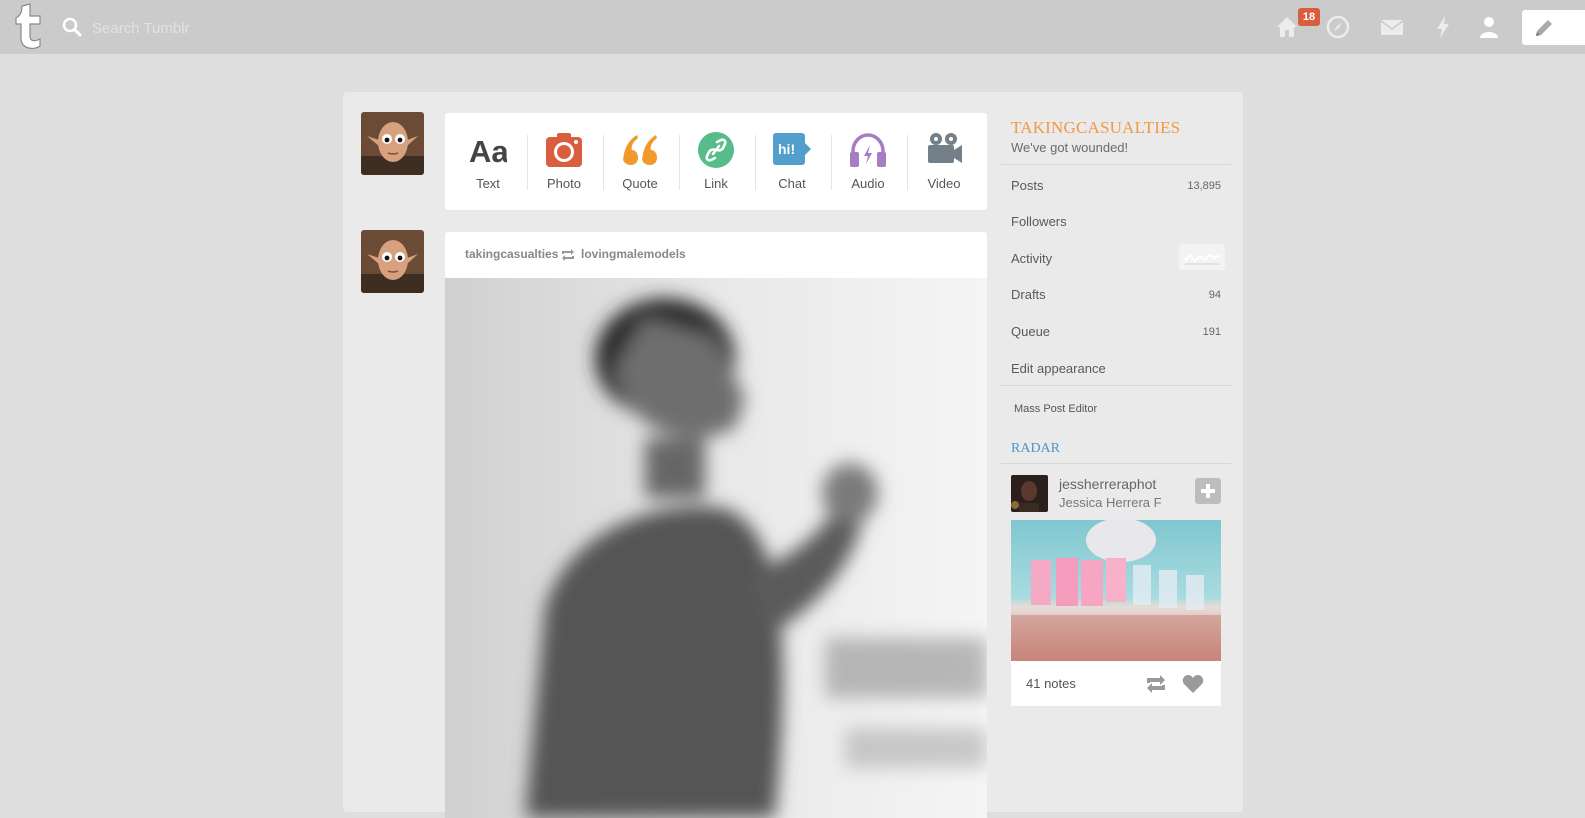 This screenshot has height=818, width=1585. What do you see at coordinates (1211, 332) in the screenshot?
I see `sidebar-item-count: 191` at bounding box center [1211, 332].